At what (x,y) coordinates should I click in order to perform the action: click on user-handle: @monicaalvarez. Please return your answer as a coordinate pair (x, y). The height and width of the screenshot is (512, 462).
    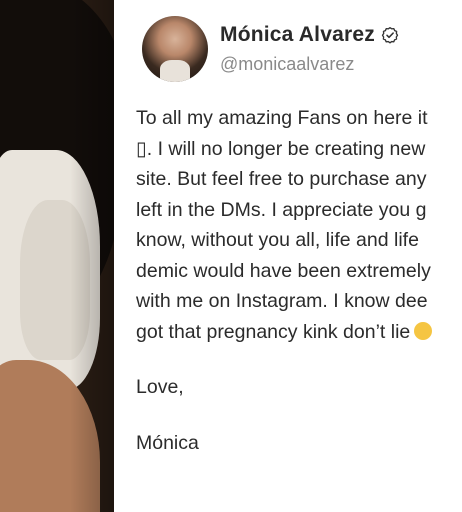
    Looking at the image, I should click on (309, 64).